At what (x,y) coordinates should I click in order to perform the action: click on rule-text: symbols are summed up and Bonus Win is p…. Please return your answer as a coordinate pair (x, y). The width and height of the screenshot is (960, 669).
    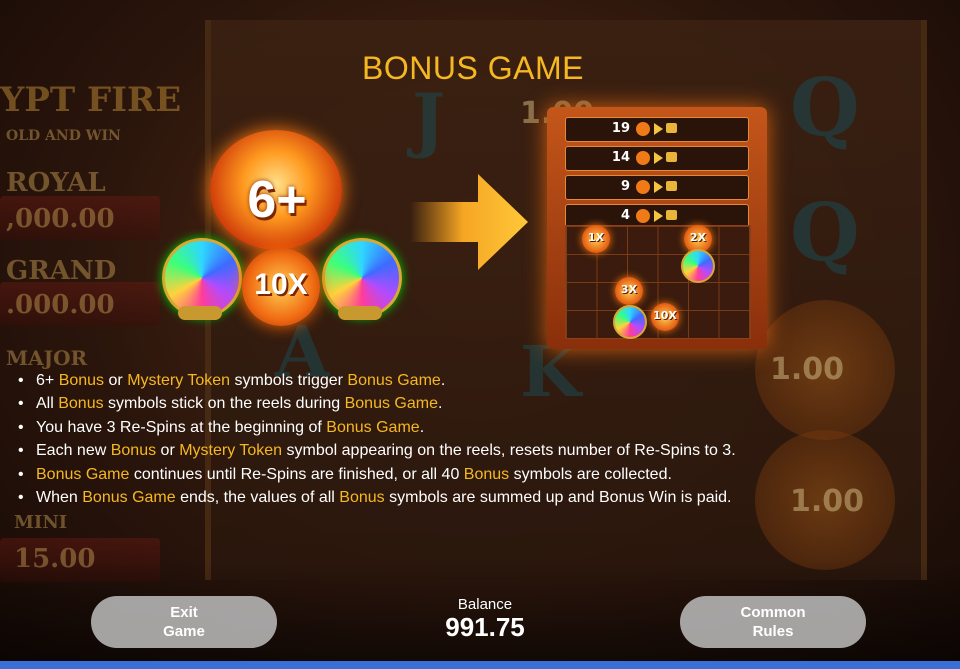
    Looking at the image, I should click on (558, 498).